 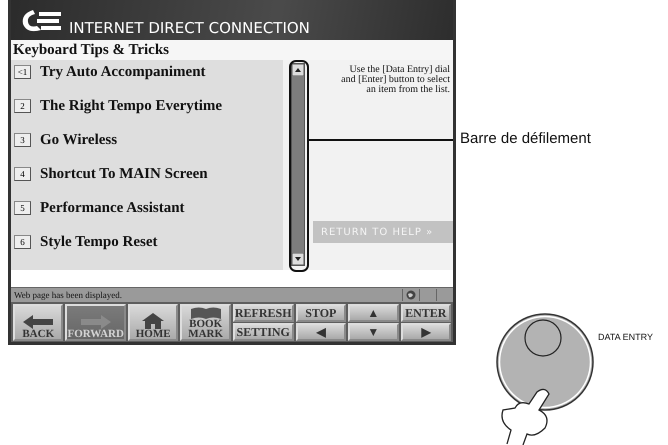 What do you see at coordinates (626, 337) in the screenshot?
I see `dial-label: DATA ENTRY` at bounding box center [626, 337].